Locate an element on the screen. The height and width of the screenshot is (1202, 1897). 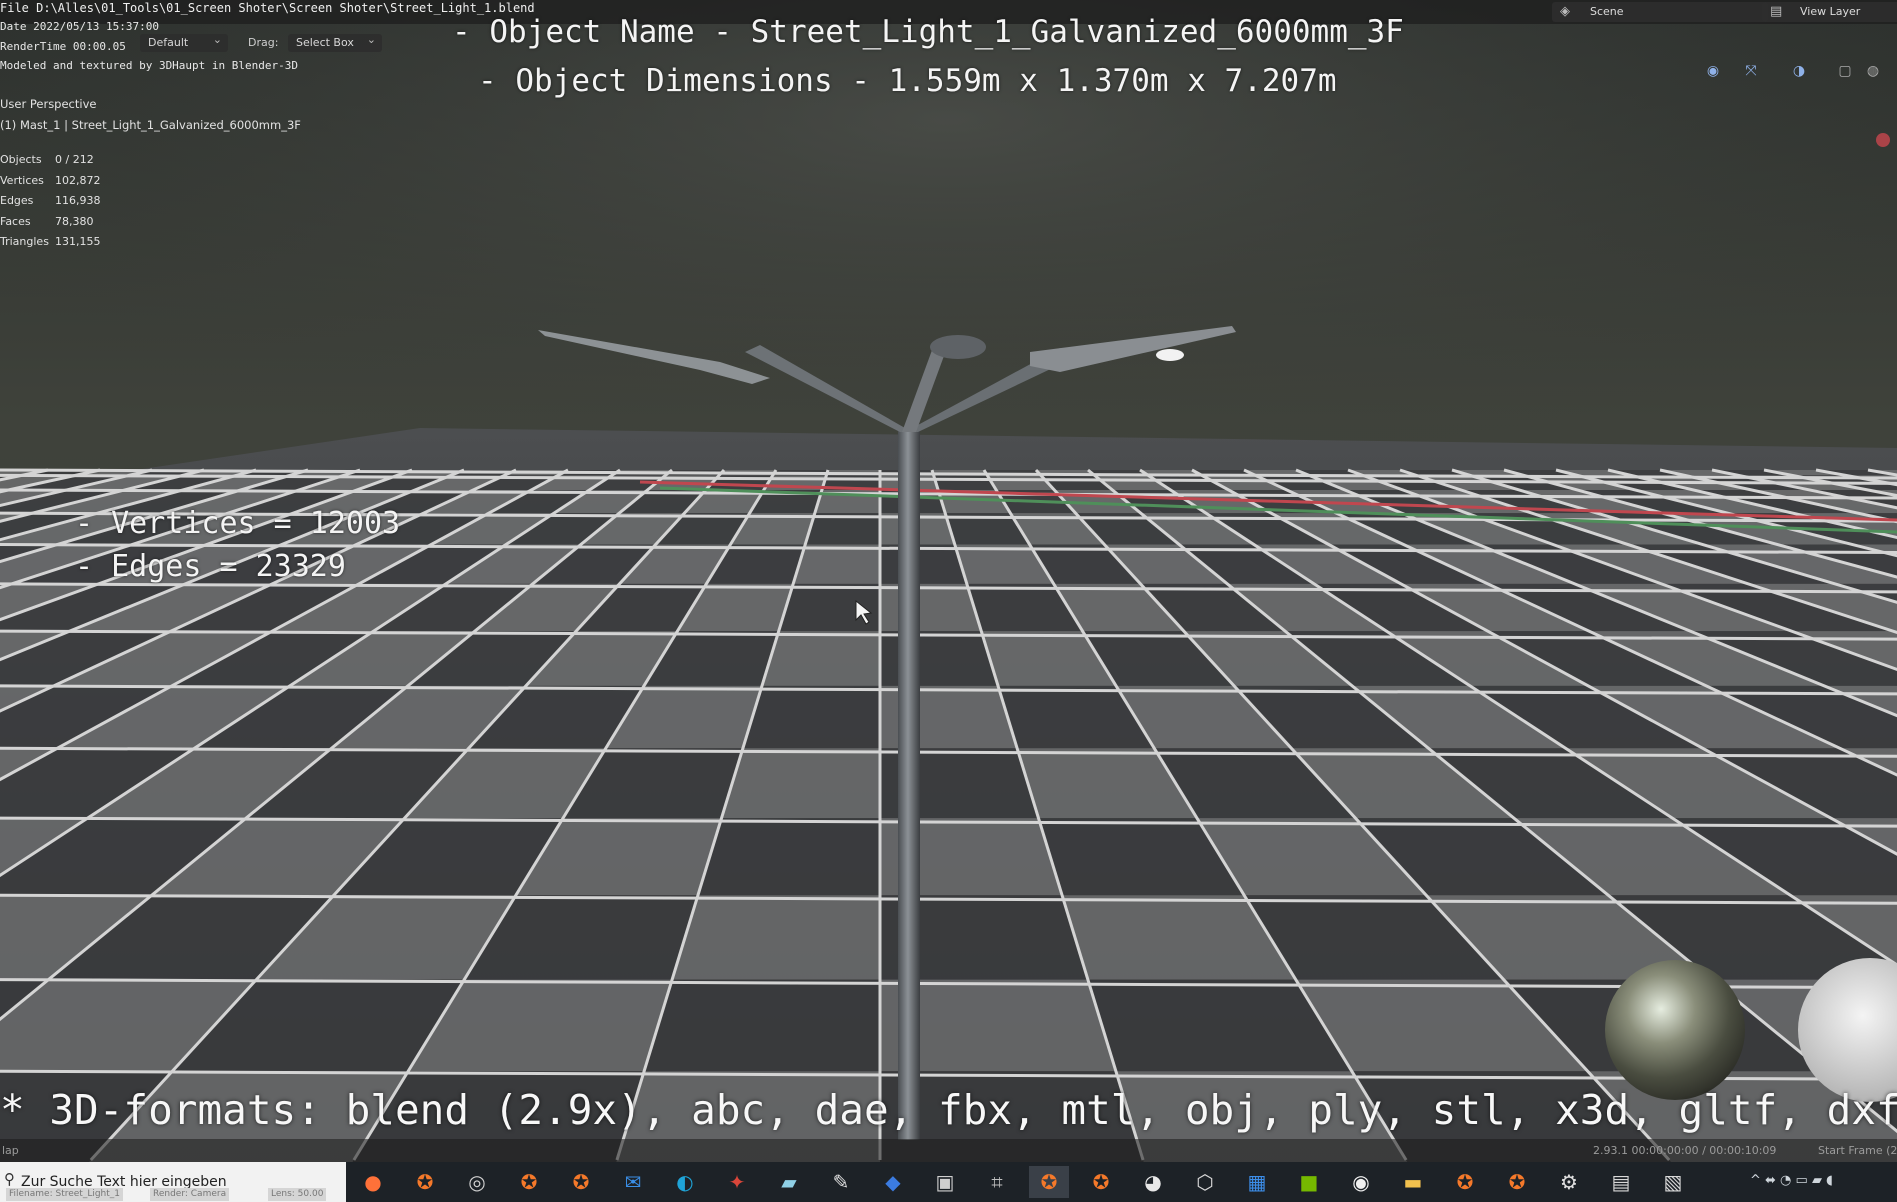
render-time-stamp: RenderTime 00:00.05 is located at coordinates (63, 46).